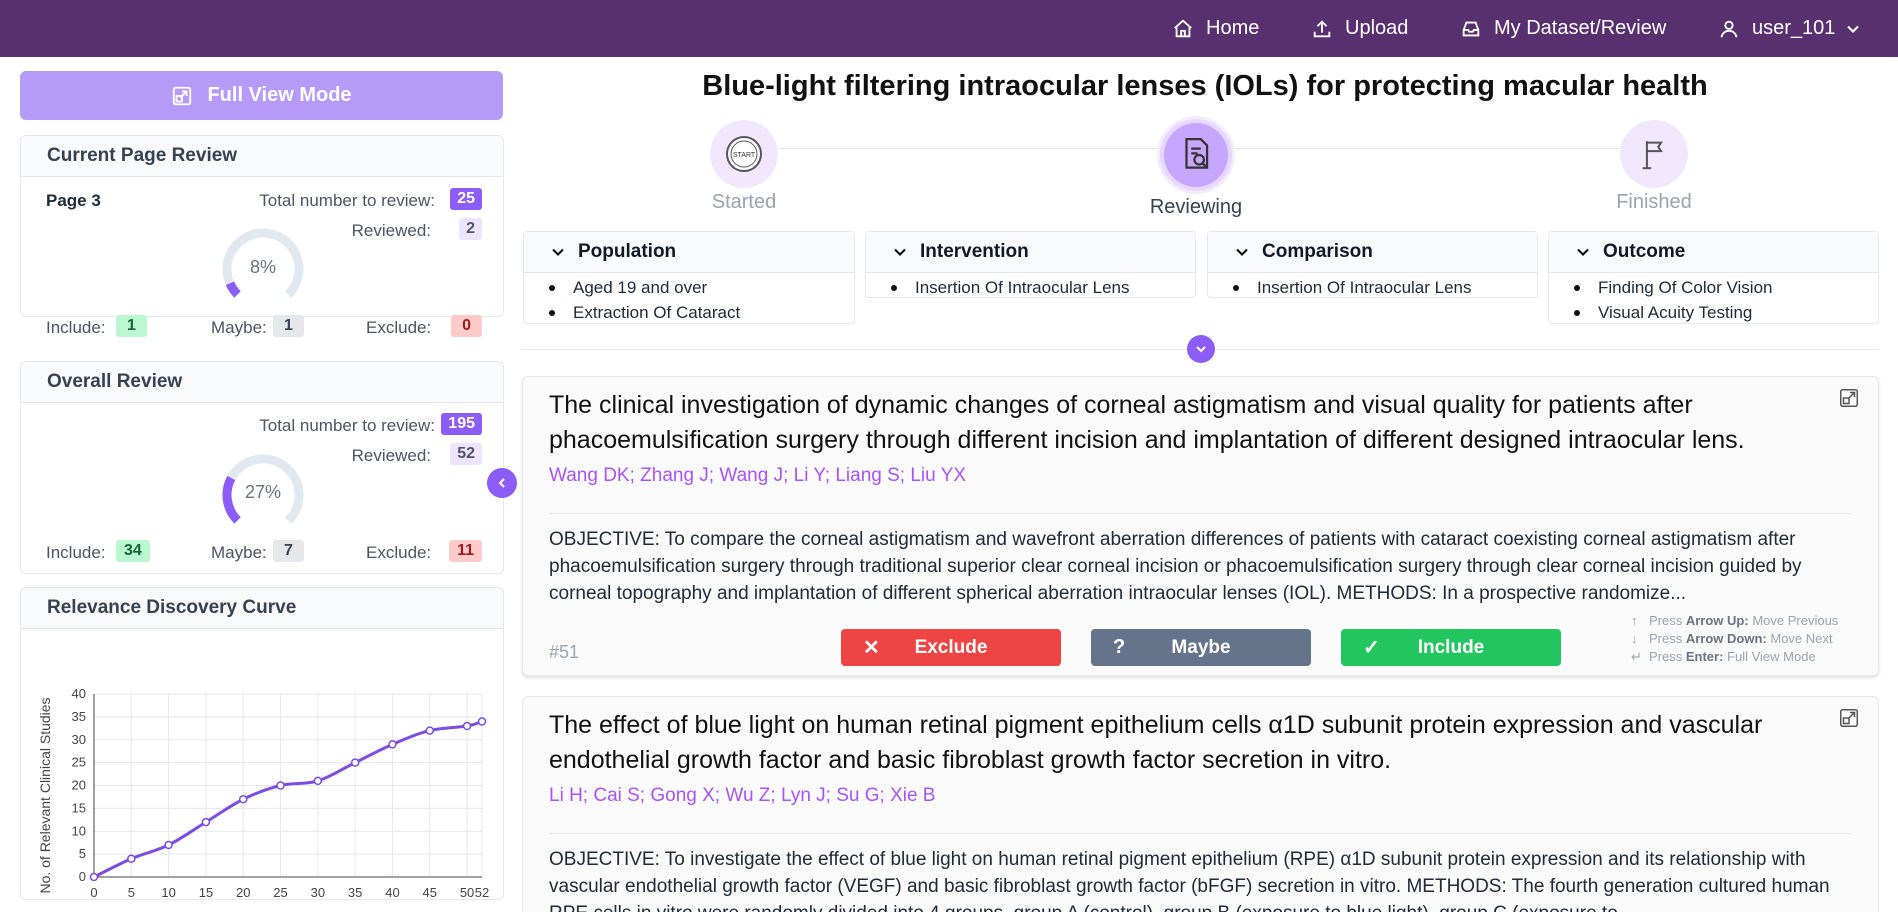 The width and height of the screenshot is (1898, 912). I want to click on page-reviewed-label: Reviewed:, so click(391, 230).